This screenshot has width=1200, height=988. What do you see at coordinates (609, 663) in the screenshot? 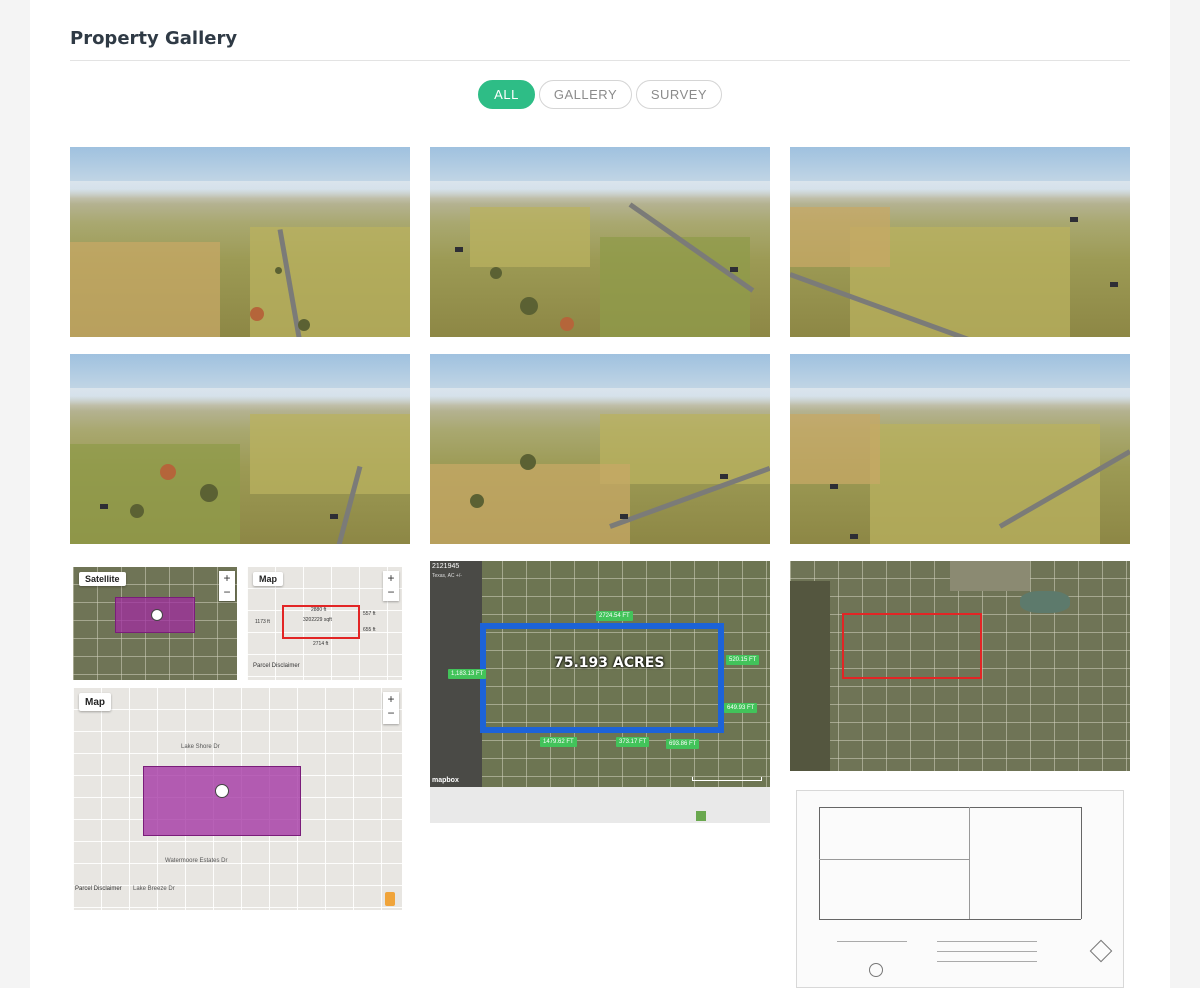
I see `acreage-label: 75.193 ACRES` at bounding box center [609, 663].